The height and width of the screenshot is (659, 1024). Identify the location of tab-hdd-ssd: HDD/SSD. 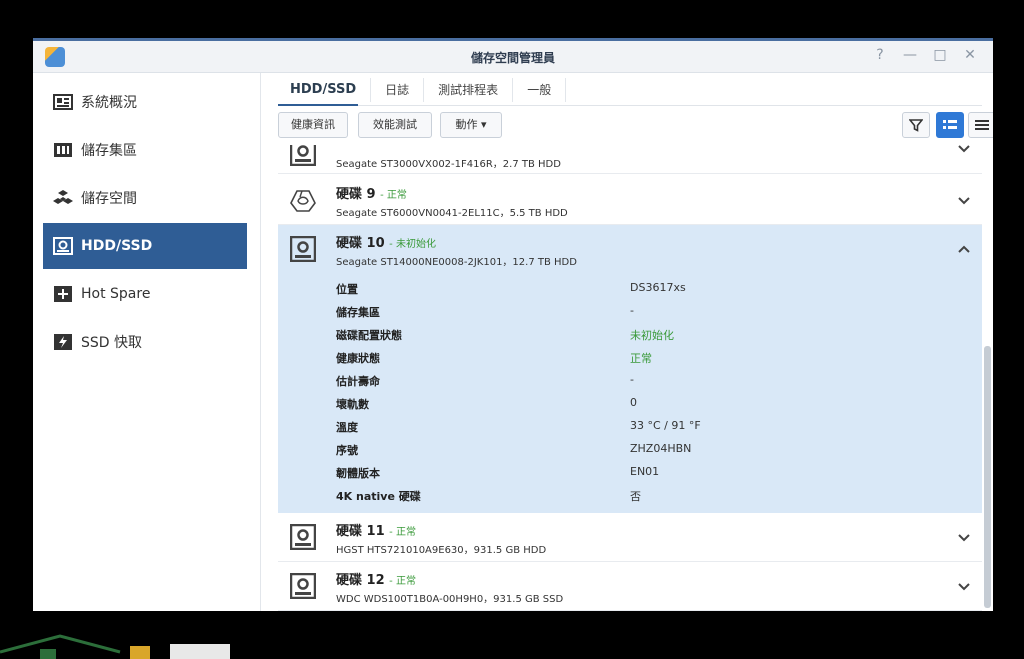
(324, 90).